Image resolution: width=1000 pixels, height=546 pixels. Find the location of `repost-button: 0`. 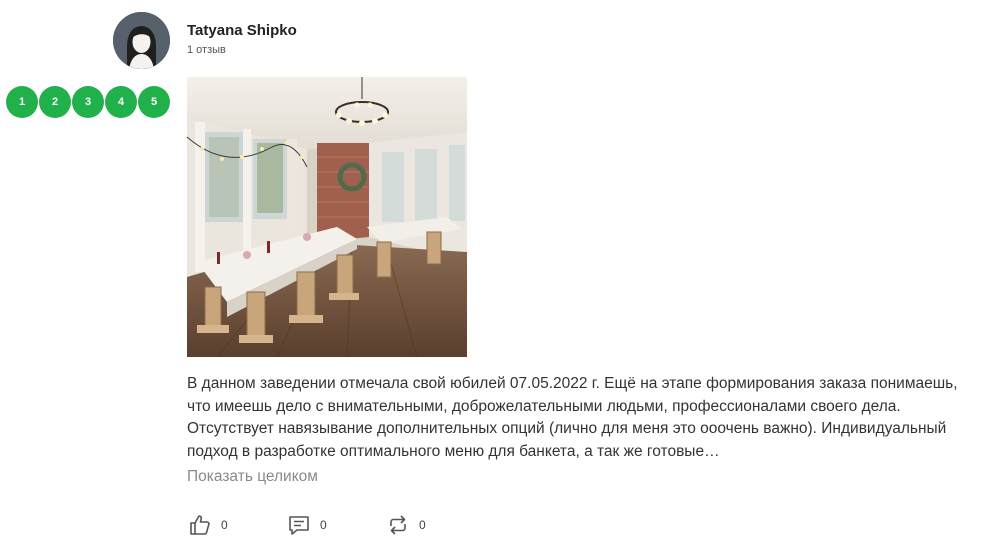

repost-button: 0 is located at coordinates (406, 525).